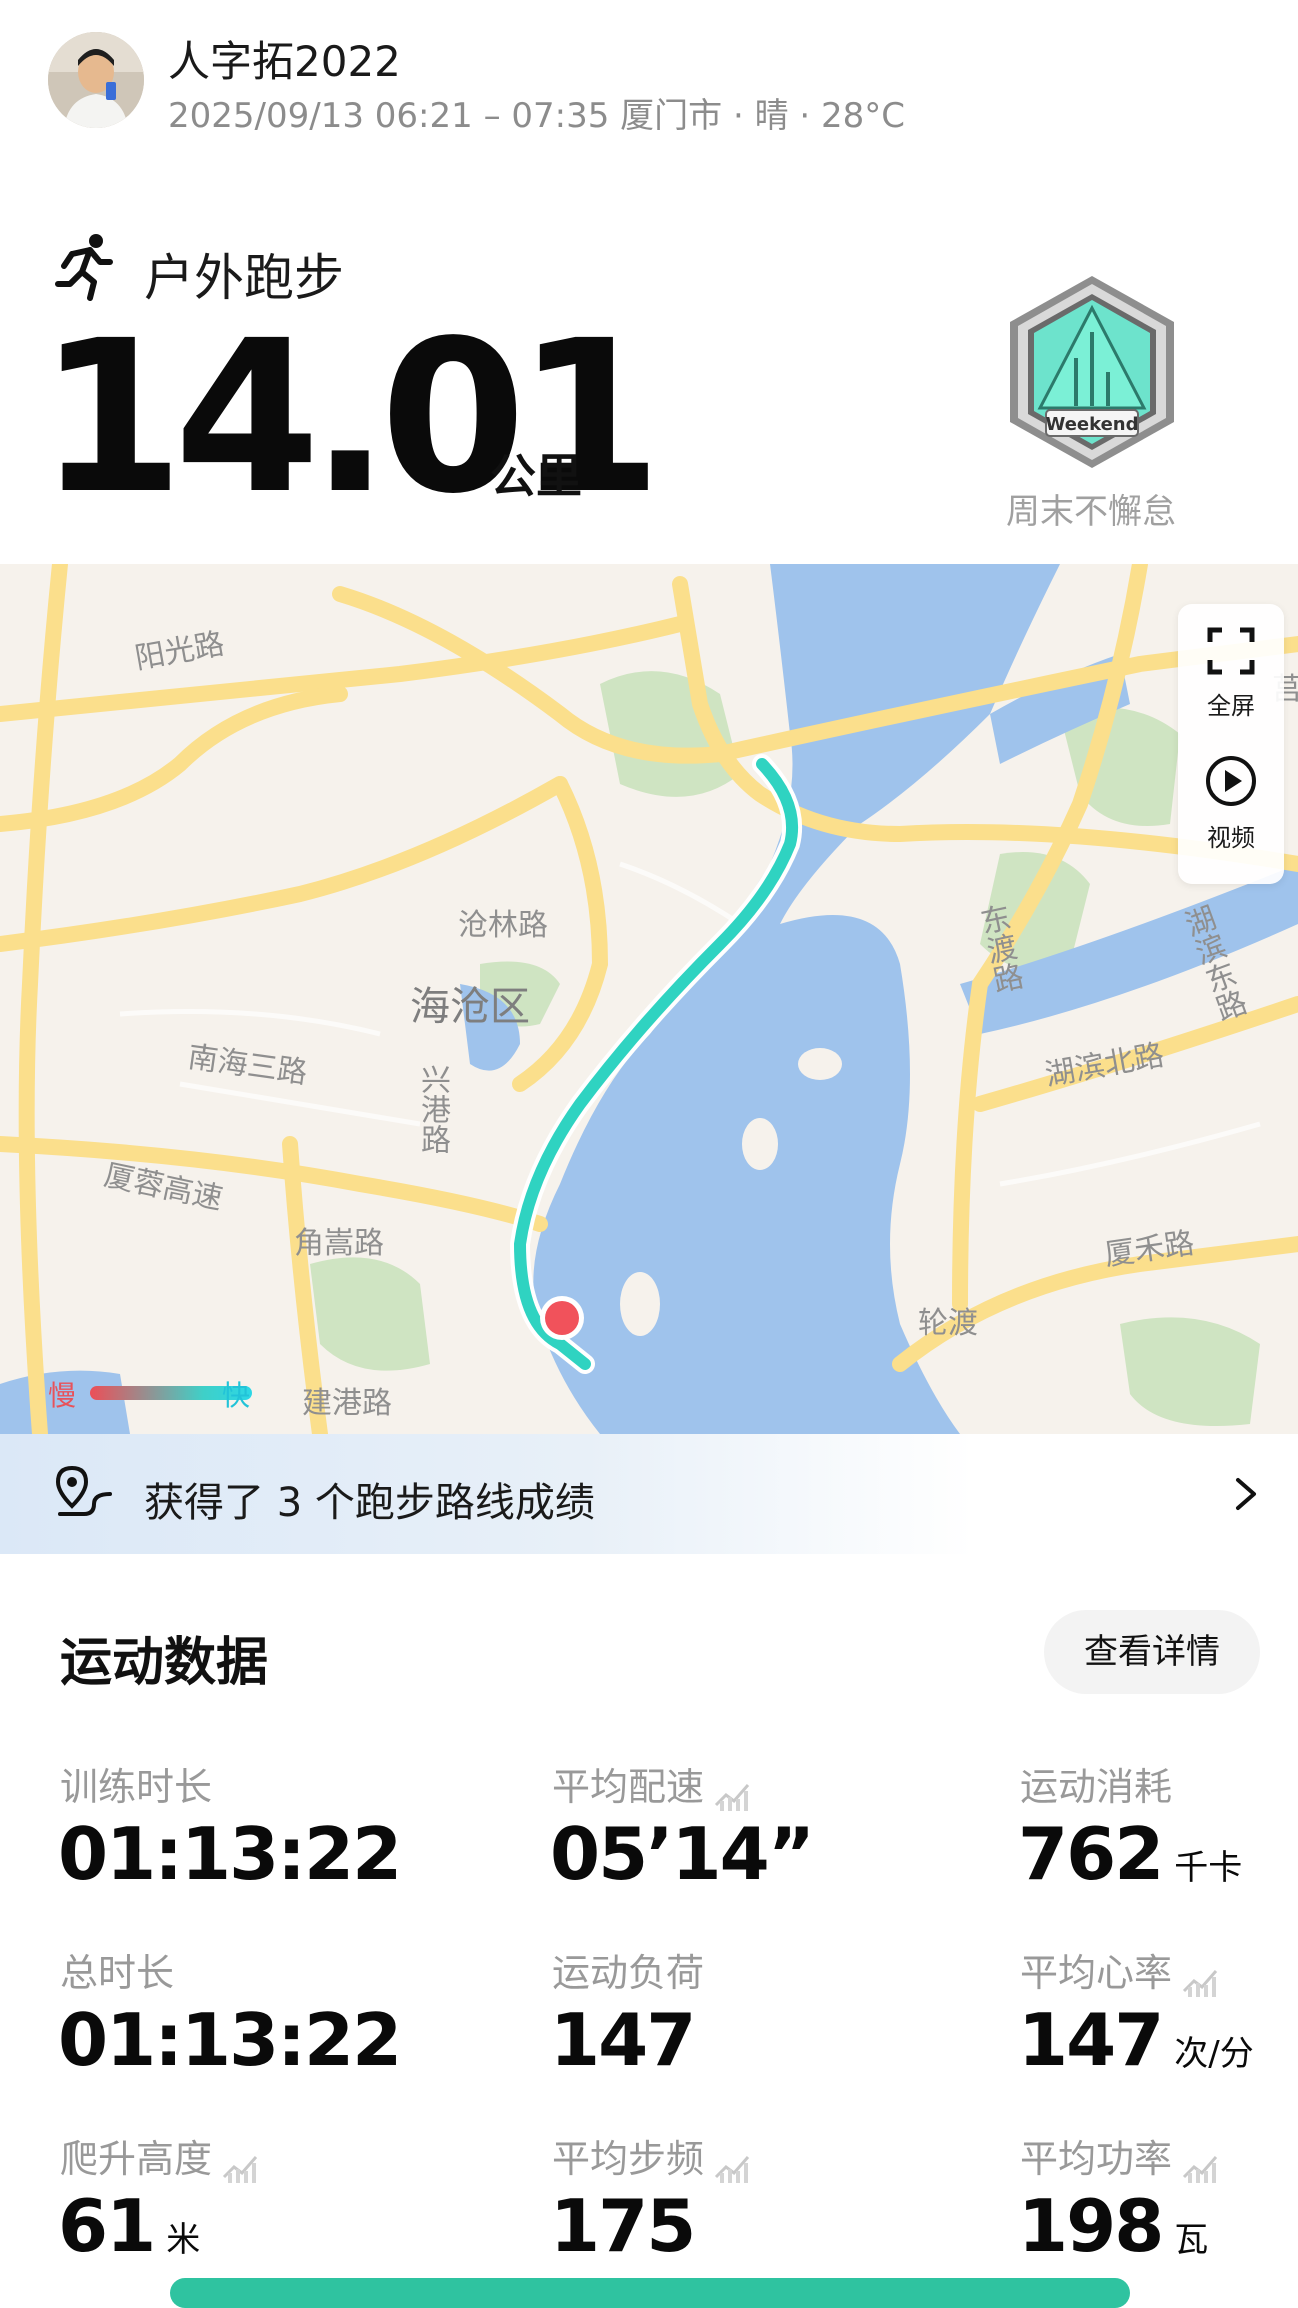  Describe the element at coordinates (284, 61) in the screenshot. I see `username: 人字拓2022` at that location.